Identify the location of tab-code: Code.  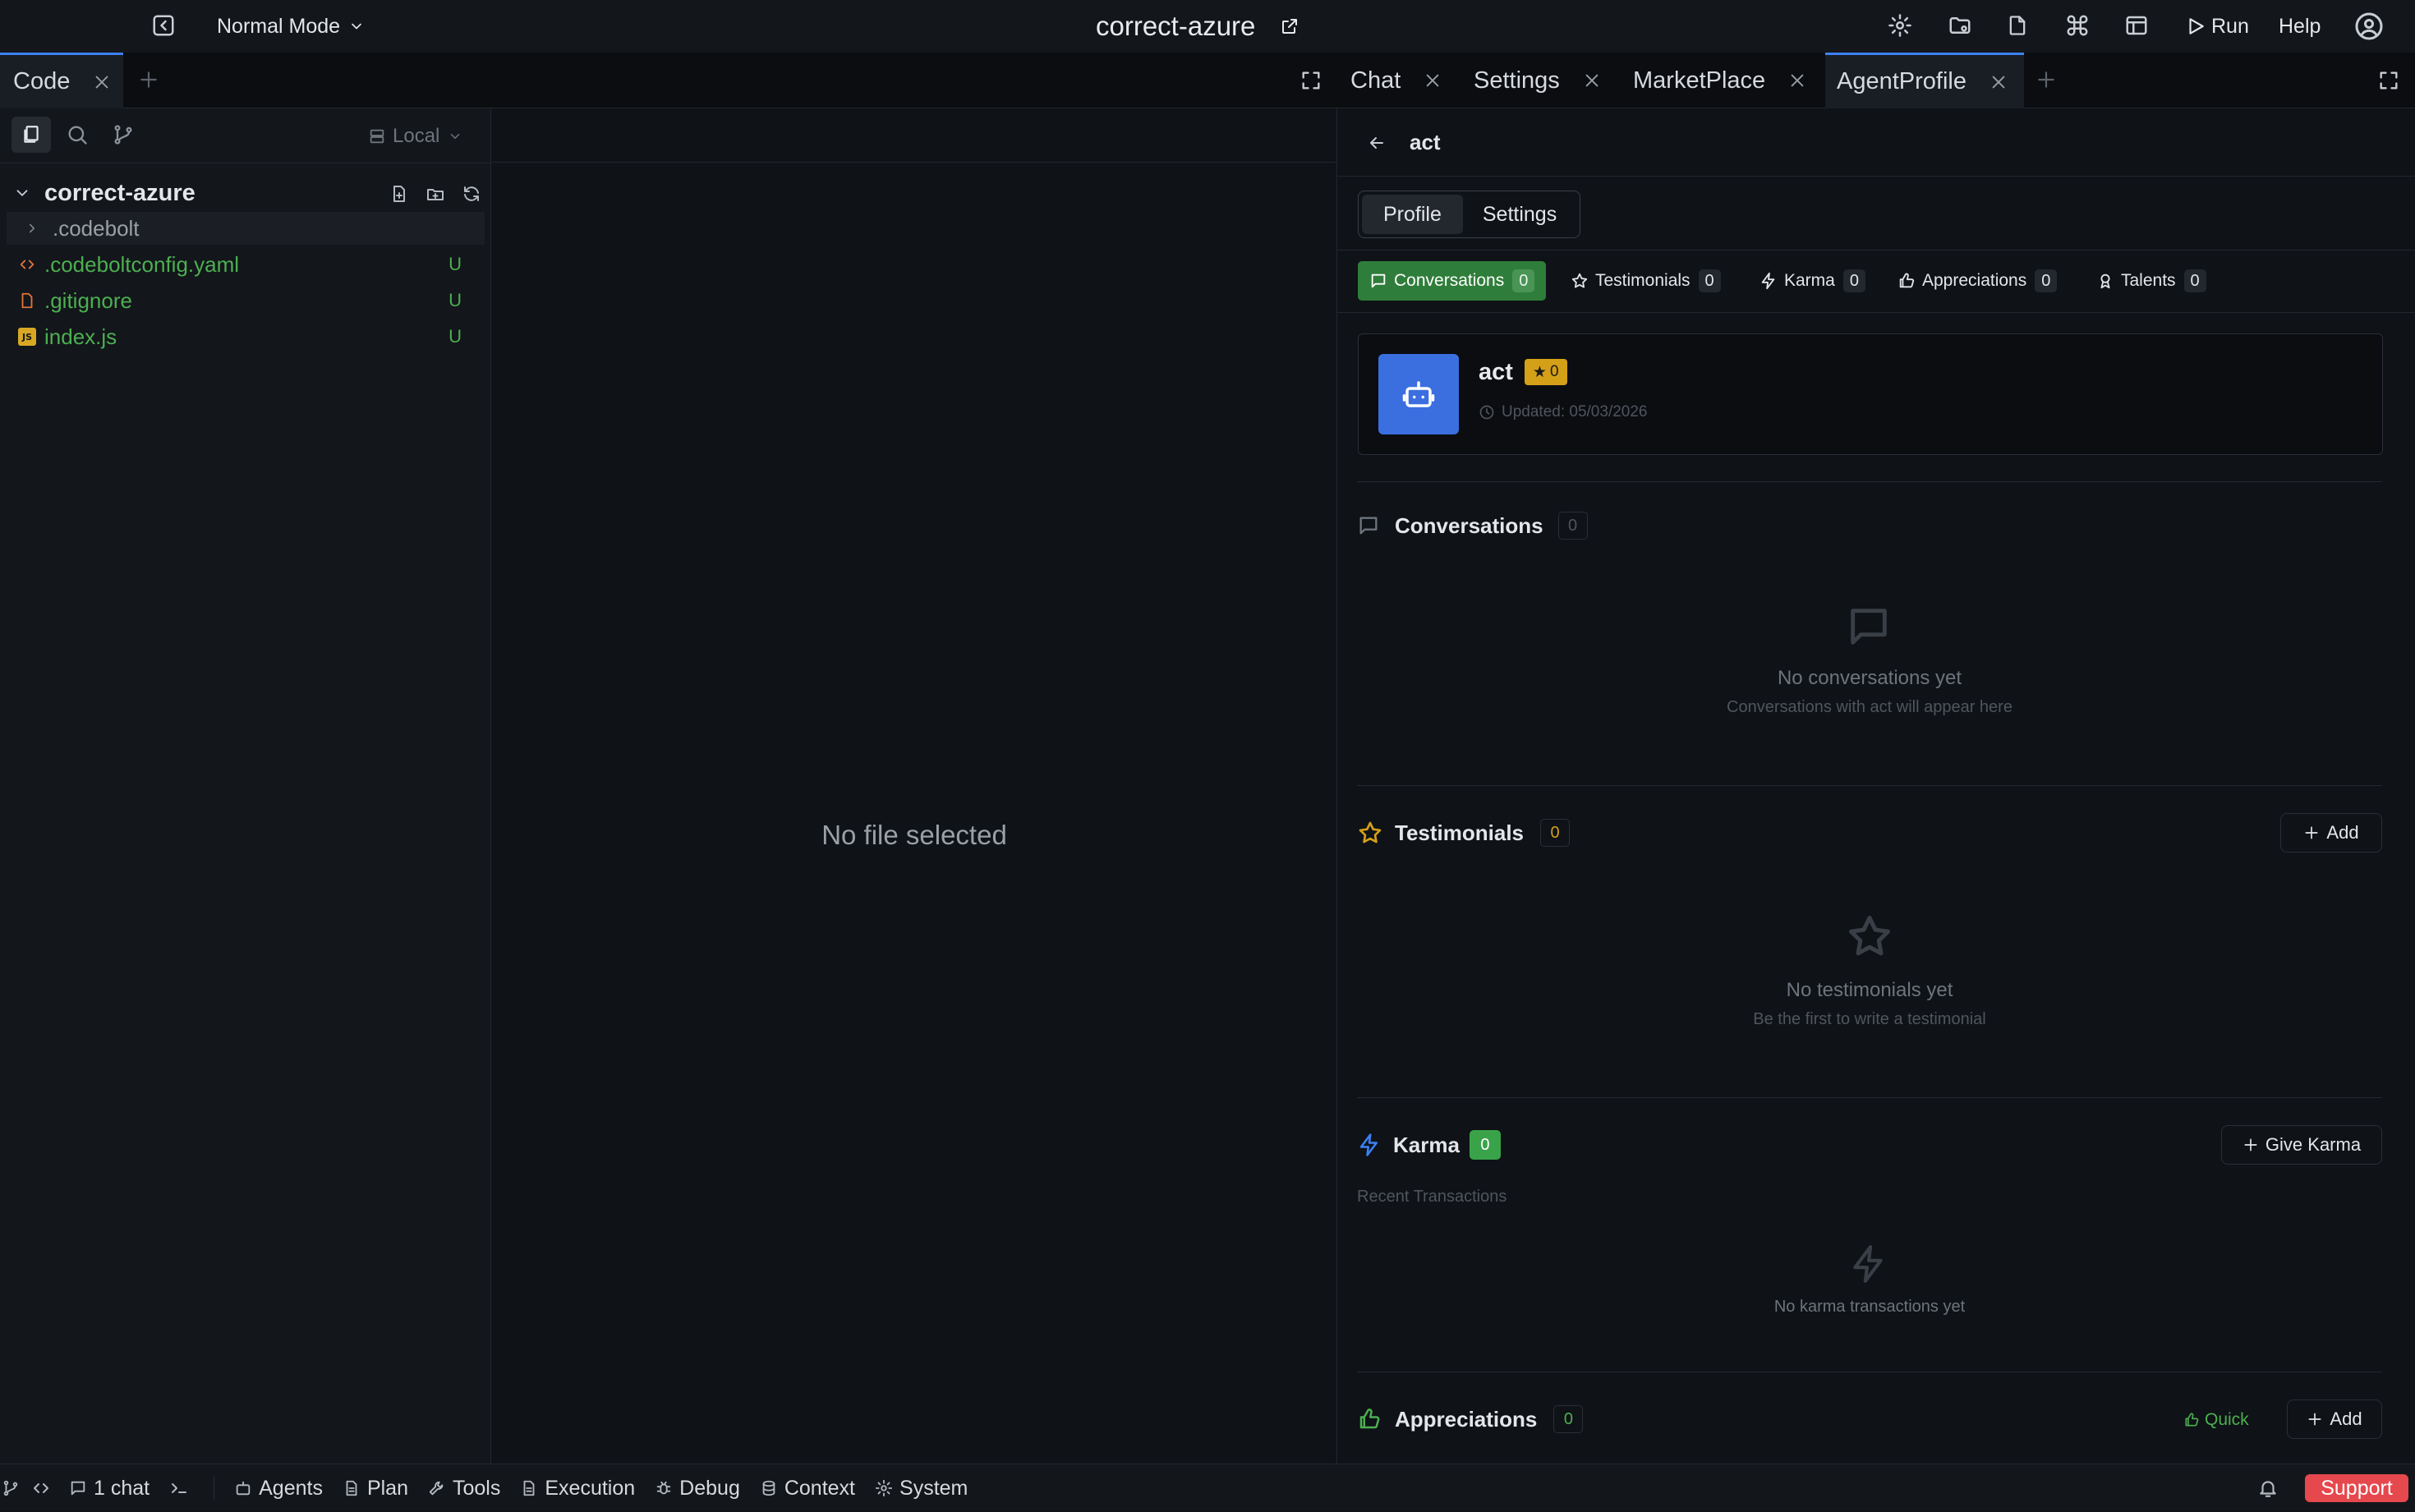
(62, 80).